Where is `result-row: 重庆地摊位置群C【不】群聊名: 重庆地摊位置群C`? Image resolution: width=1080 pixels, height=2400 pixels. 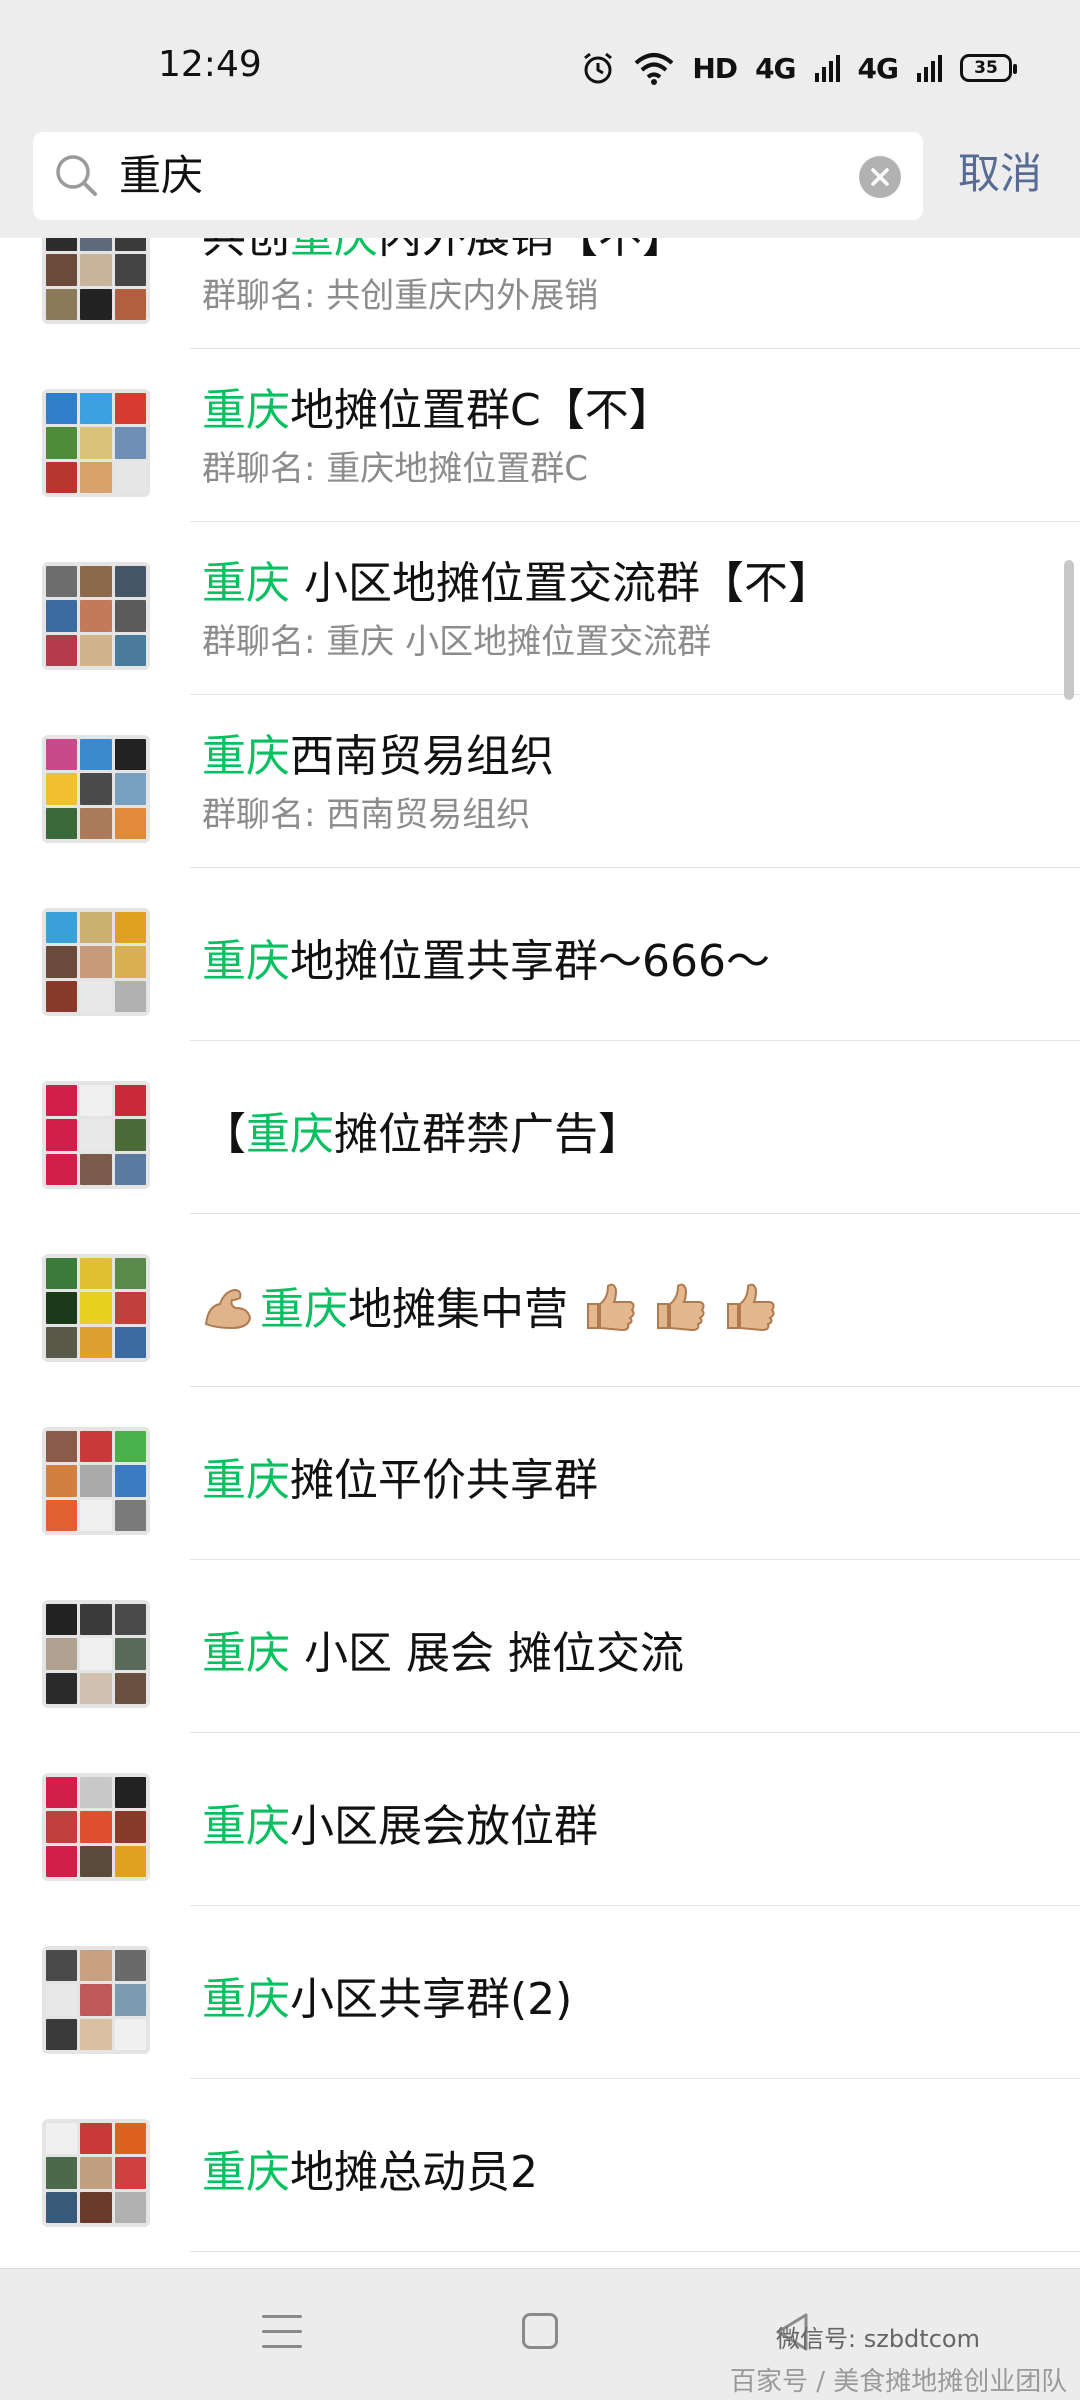 result-row: 重庆地摊位置群C【不】群聊名: 重庆地摊位置群C is located at coordinates (540, 435).